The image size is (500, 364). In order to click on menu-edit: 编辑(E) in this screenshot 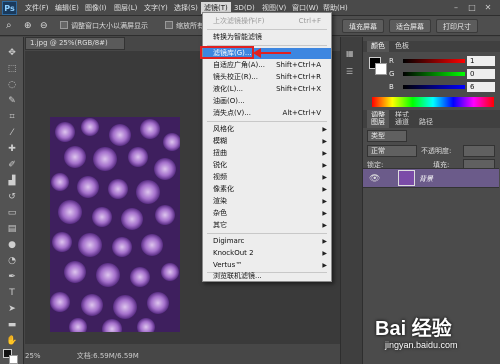, I will do `click(67, 8)`.